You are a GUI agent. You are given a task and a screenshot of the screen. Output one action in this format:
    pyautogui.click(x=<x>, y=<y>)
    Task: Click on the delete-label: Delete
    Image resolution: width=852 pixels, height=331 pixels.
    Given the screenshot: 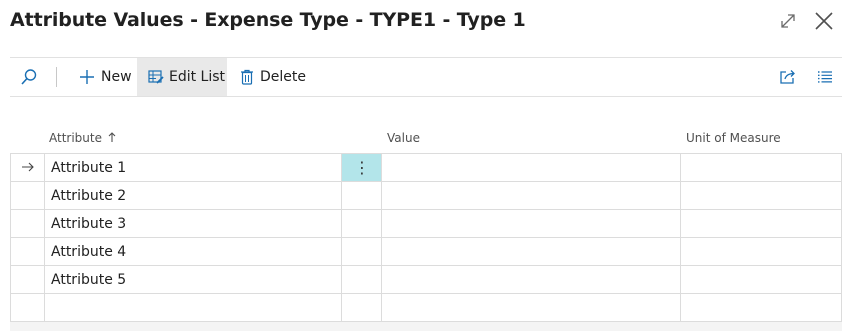 What is the action you would take?
    pyautogui.click(x=283, y=77)
    